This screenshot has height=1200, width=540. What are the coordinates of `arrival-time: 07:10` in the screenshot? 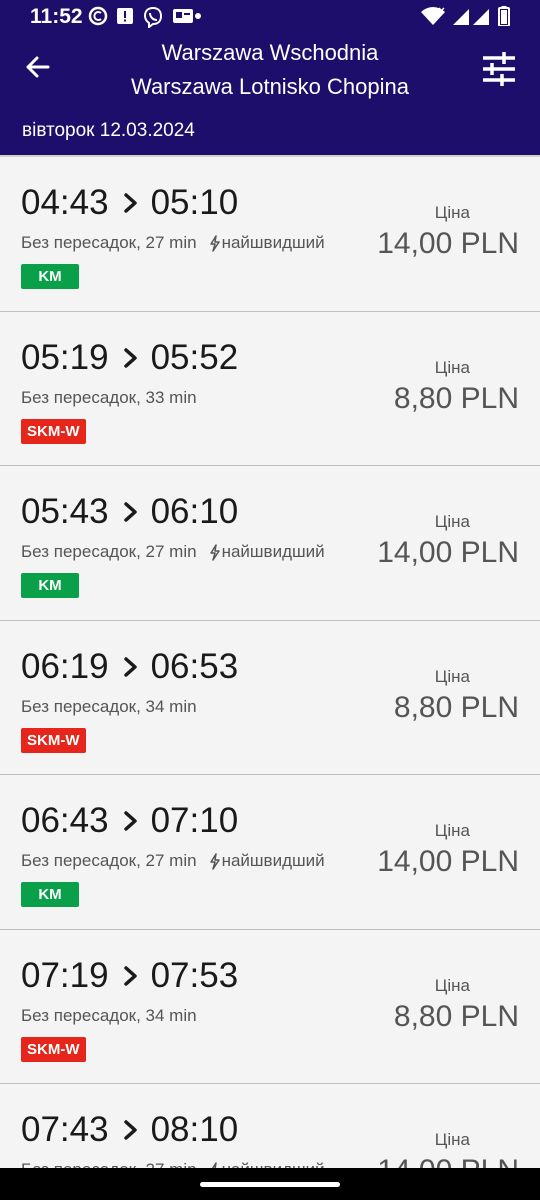 It's located at (194, 820).